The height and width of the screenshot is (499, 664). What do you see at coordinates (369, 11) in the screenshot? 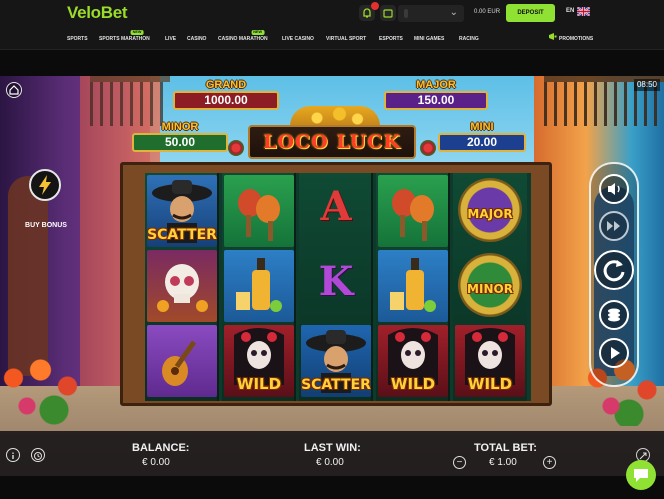
I see `notification-icon` at bounding box center [369, 11].